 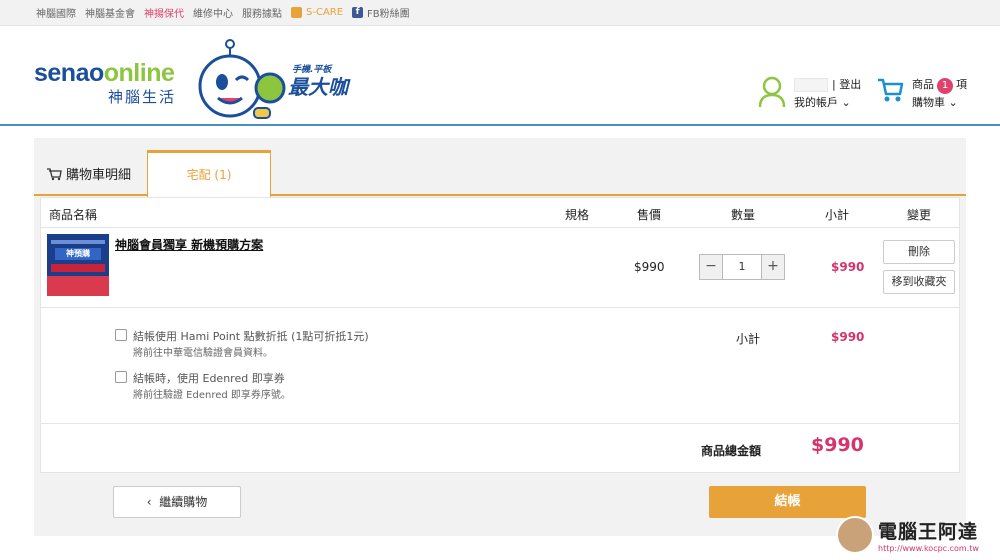 What do you see at coordinates (388, 14) in the screenshot?
I see `fb-label: FB粉絲團` at bounding box center [388, 14].